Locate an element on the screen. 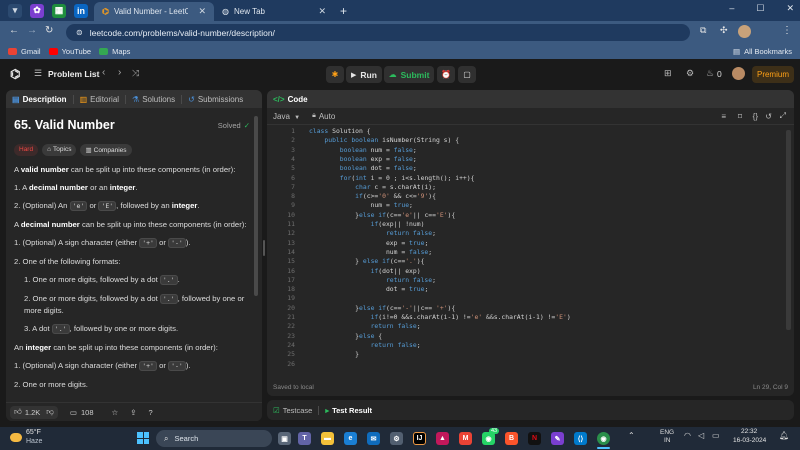 The width and height of the screenshot is (800, 450). chrome-icon: ◉ is located at coordinates (603, 438).